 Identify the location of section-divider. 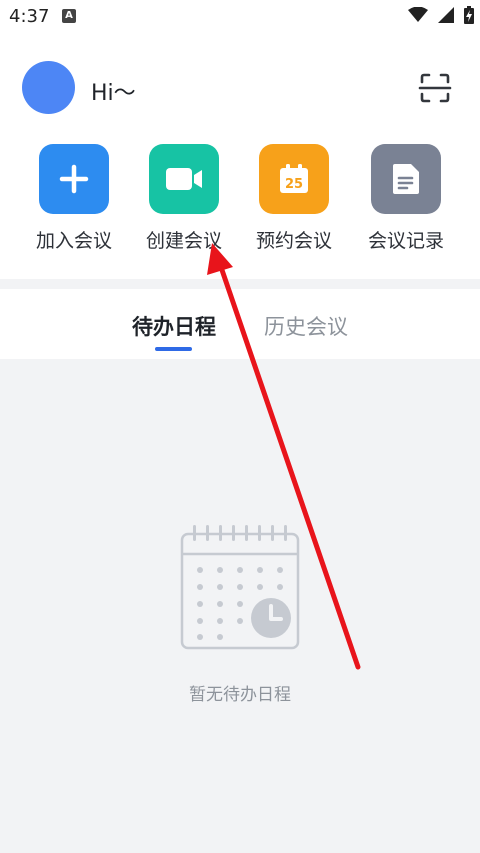
(240, 284).